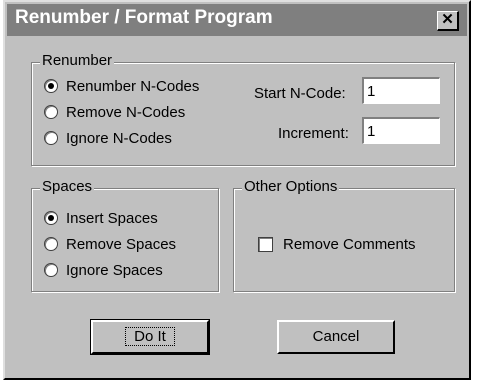 The height and width of the screenshot is (386, 484). I want to click on close-button: ✕, so click(448, 21).